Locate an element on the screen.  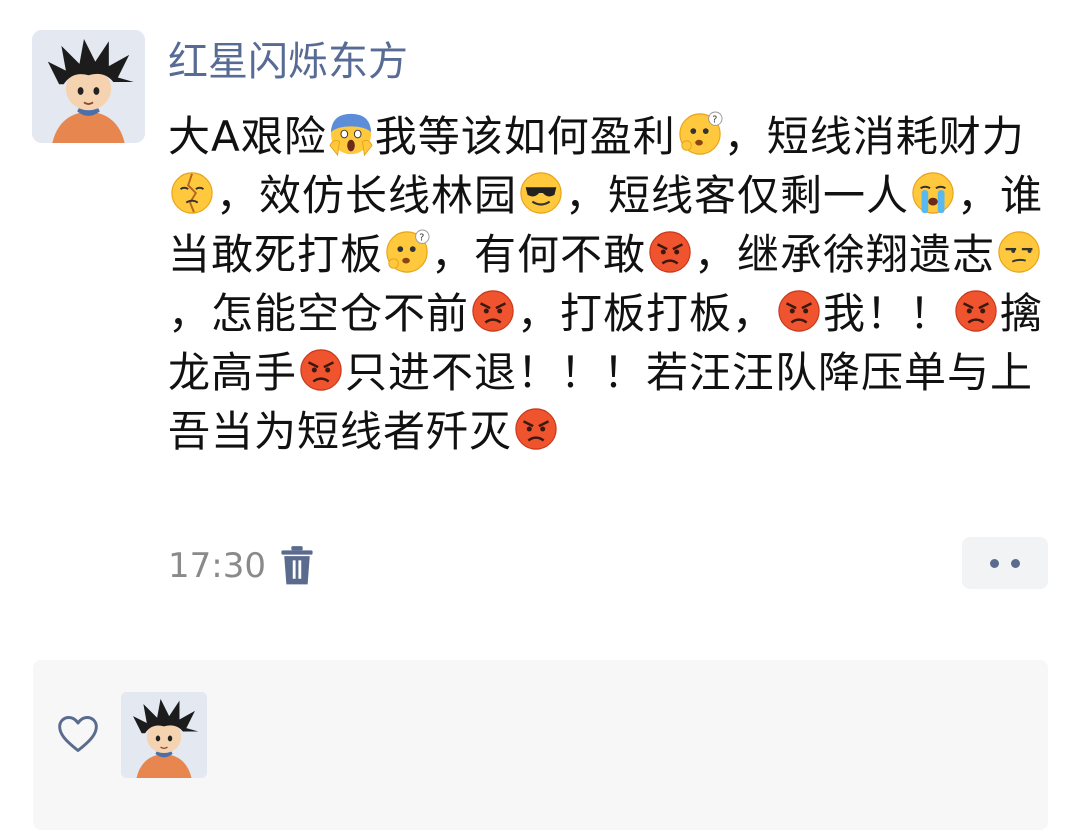
post-meta-row: 17:30 is located at coordinates (241, 566).